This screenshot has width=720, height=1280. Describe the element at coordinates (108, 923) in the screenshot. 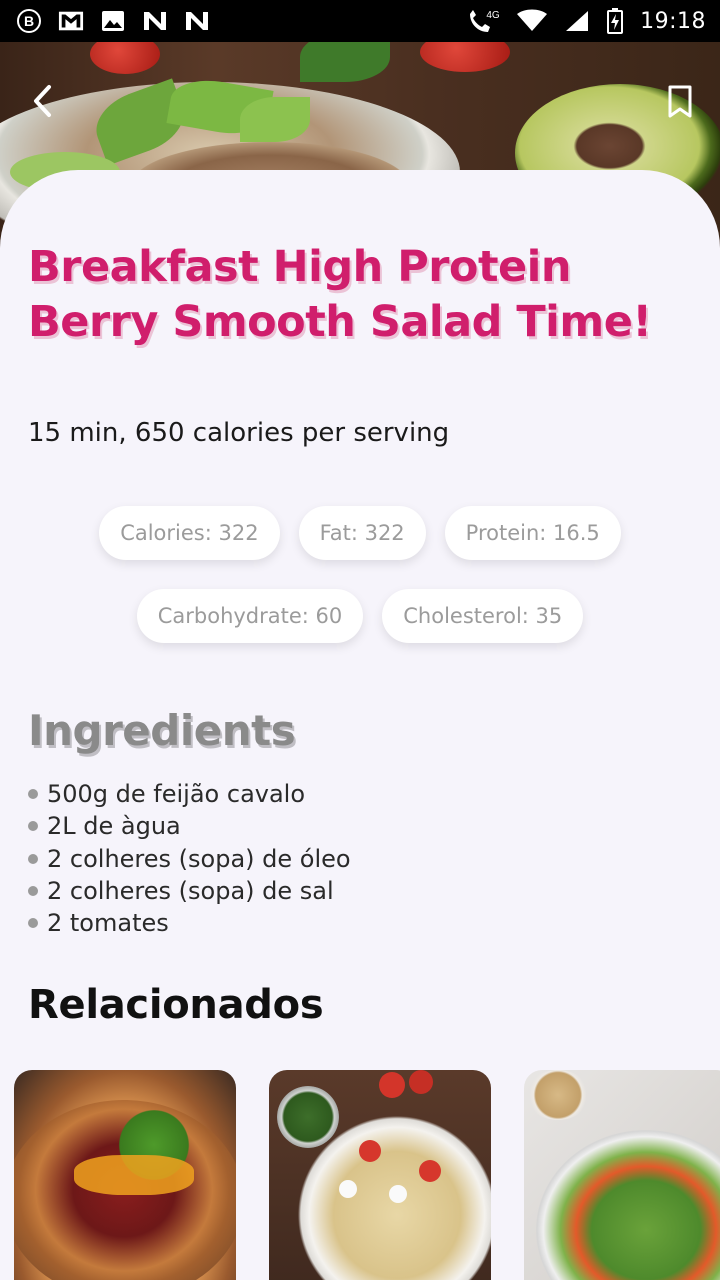

I see `ingredient-text: 2 tomates` at that location.